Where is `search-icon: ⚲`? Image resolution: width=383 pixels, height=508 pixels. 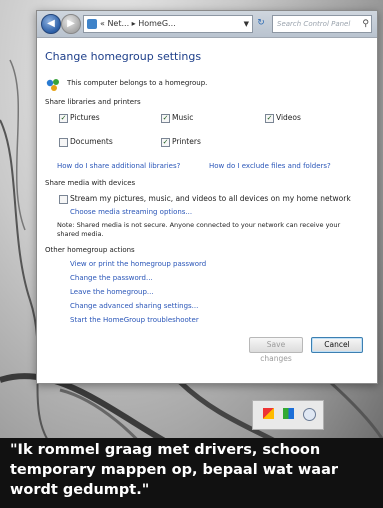 search-icon: ⚲ is located at coordinates (365, 24).